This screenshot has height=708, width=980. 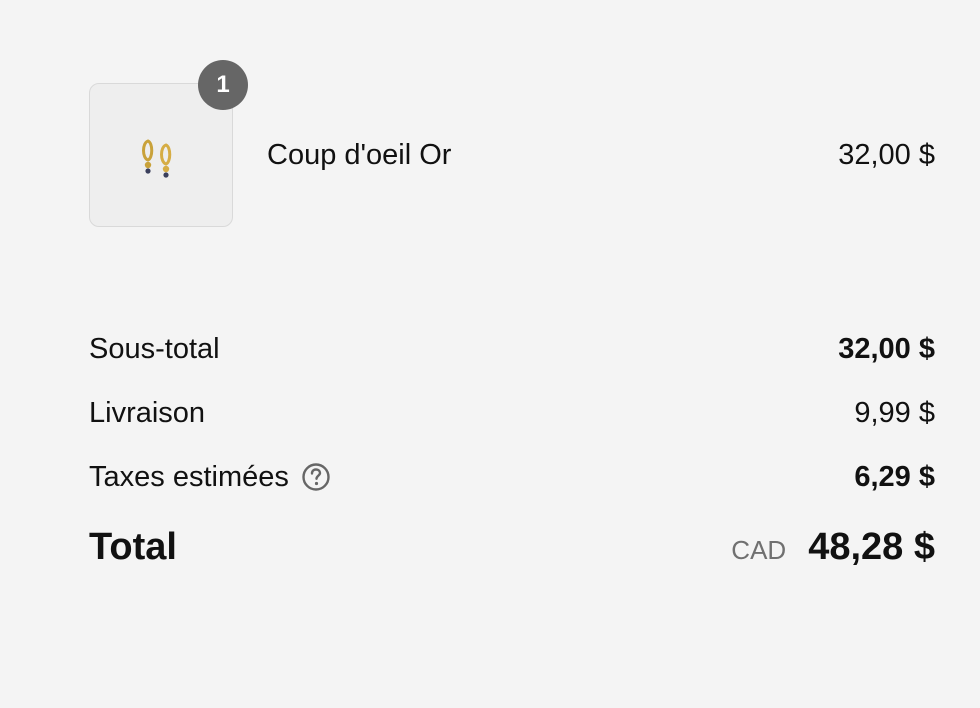 What do you see at coordinates (512, 349) in the screenshot?
I see `subtotal-row: Sous-total 32,00 $` at bounding box center [512, 349].